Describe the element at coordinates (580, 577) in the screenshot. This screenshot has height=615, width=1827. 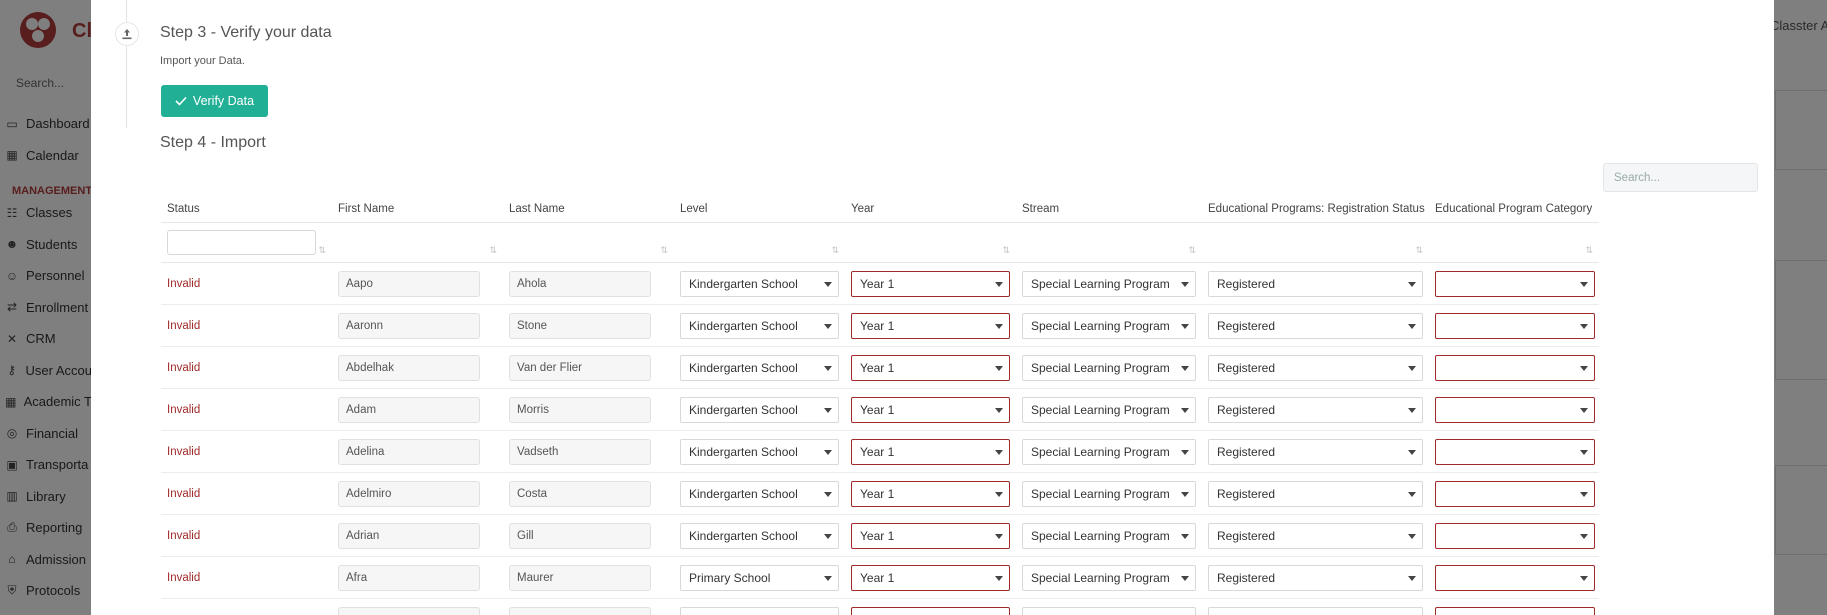
I see `last-name-field: Maurer` at that location.